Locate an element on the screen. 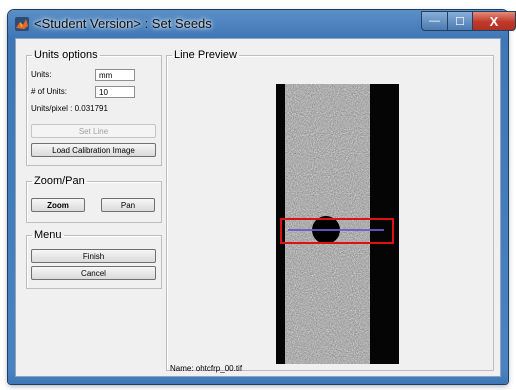 This screenshot has height=390, width=516. menu-panel: Menu Finish Cancel is located at coordinates (94, 259).